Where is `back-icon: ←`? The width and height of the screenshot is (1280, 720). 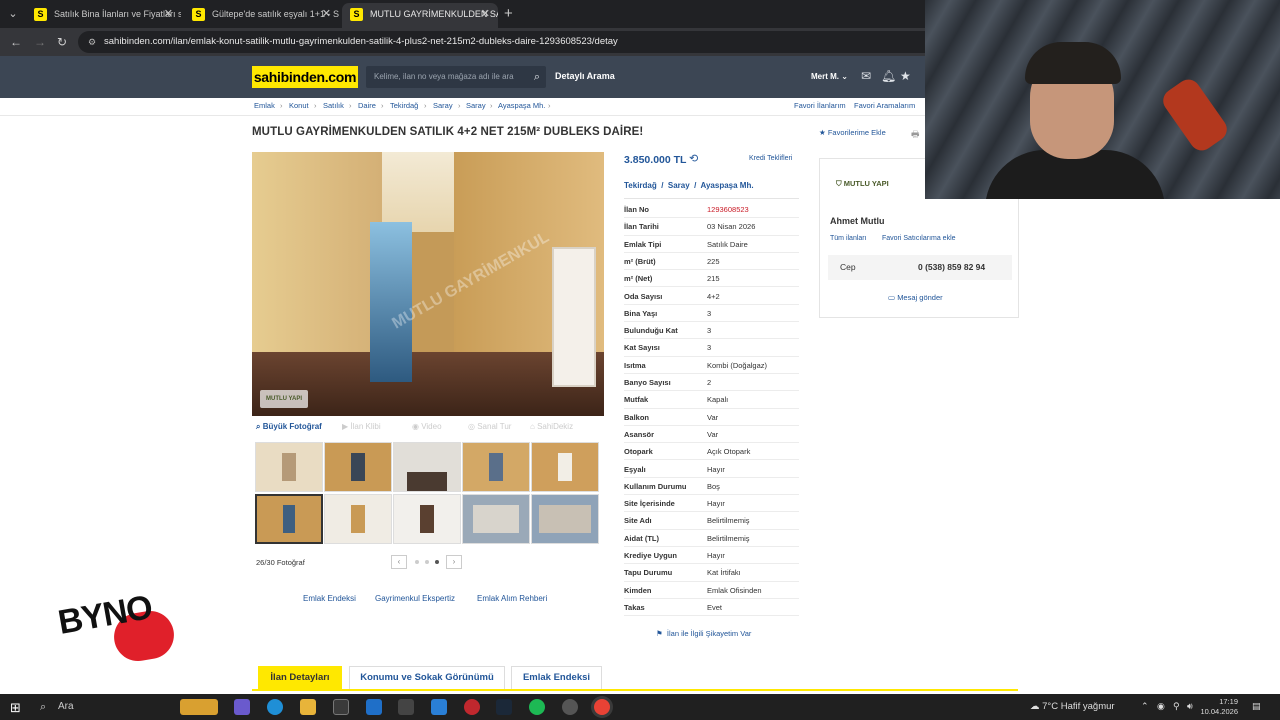 back-icon: ← is located at coordinates (16, 42).